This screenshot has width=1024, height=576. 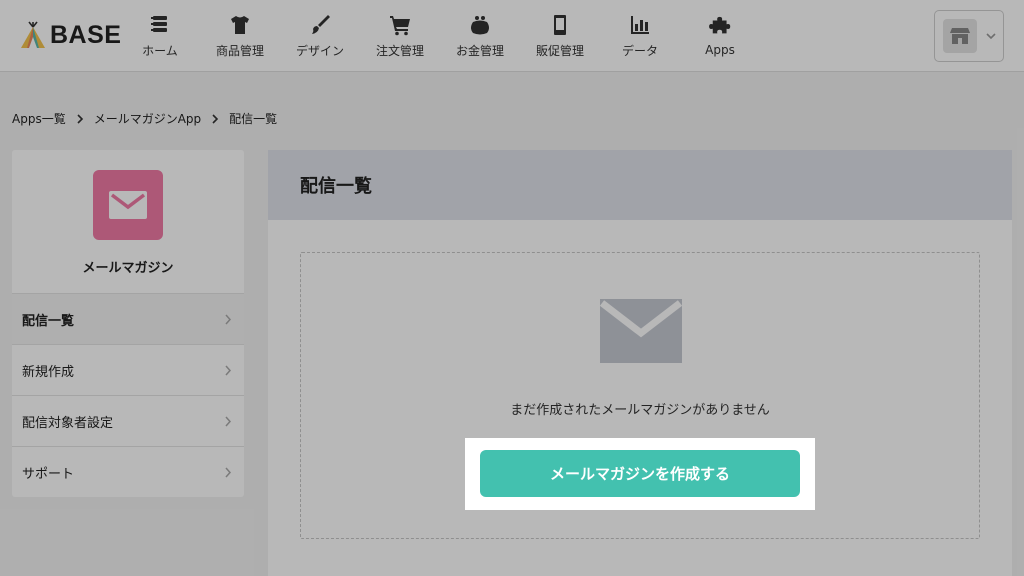 I want to click on main-nav: ホーム 商品管理 デザイン 注文管理 お金管理 販促管理 データ Apps, so click(x=440, y=36).